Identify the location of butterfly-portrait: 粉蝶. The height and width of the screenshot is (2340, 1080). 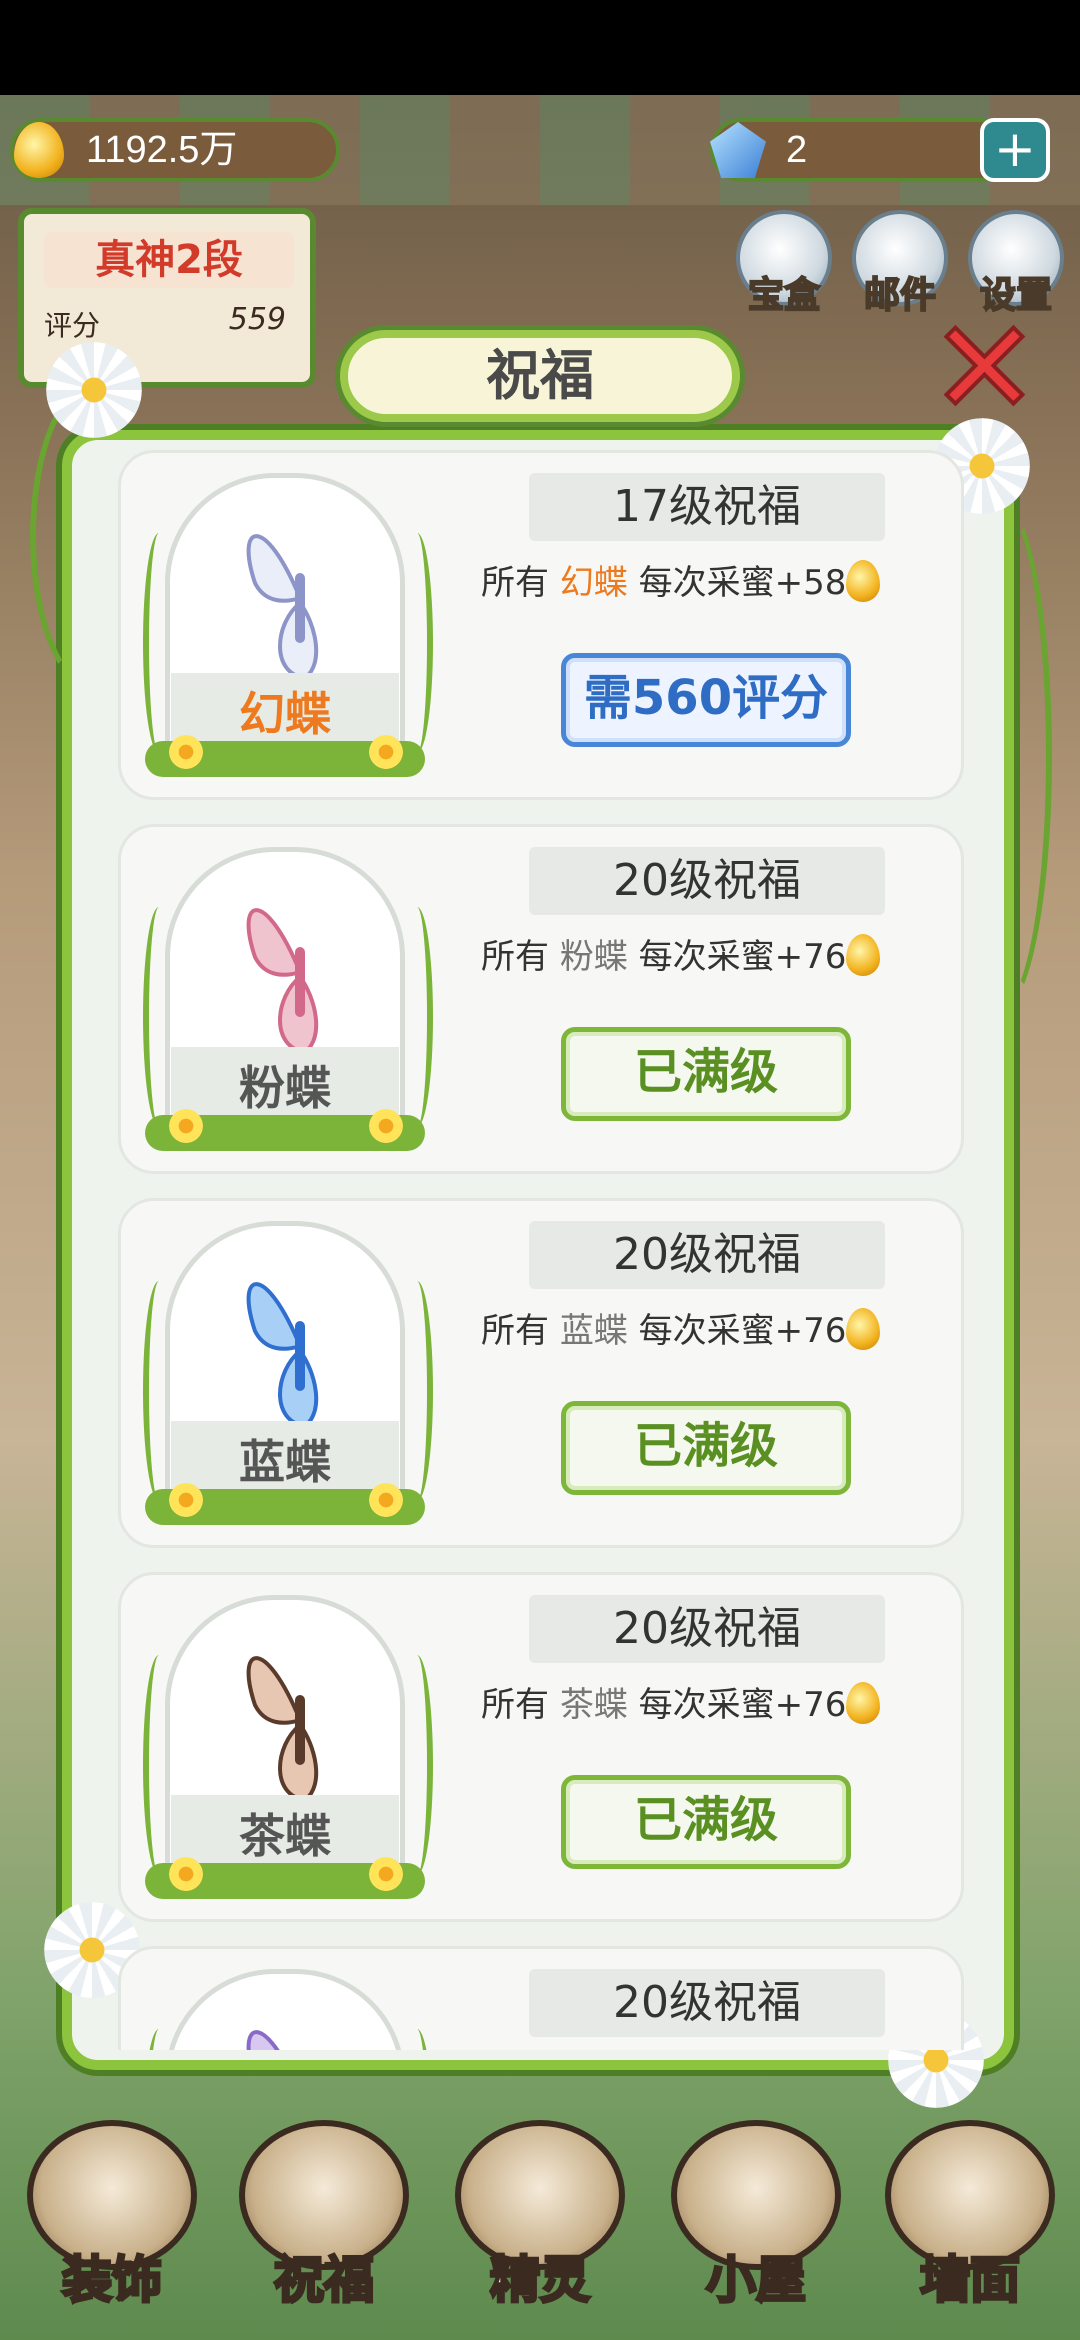
(285, 1001).